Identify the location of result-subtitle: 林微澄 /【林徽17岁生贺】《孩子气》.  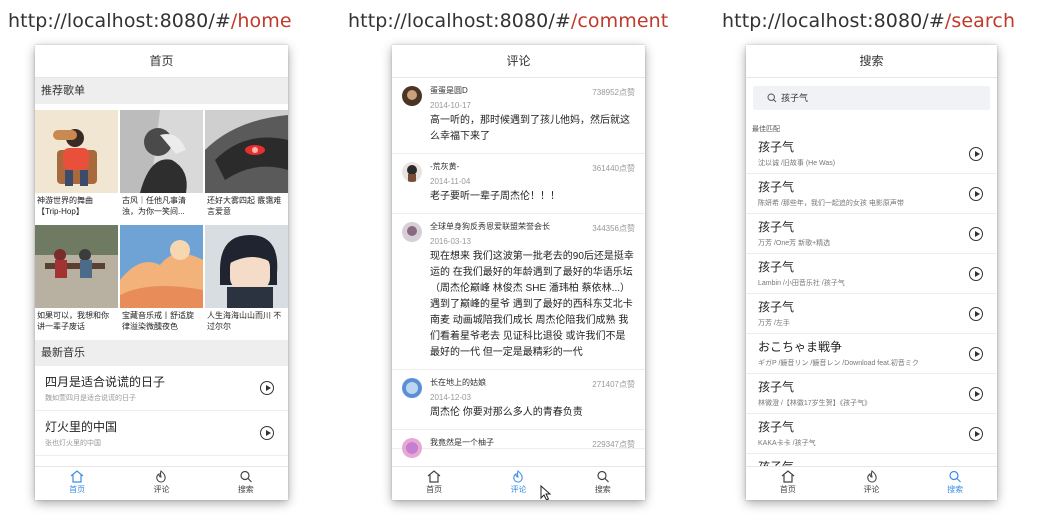
(815, 403).